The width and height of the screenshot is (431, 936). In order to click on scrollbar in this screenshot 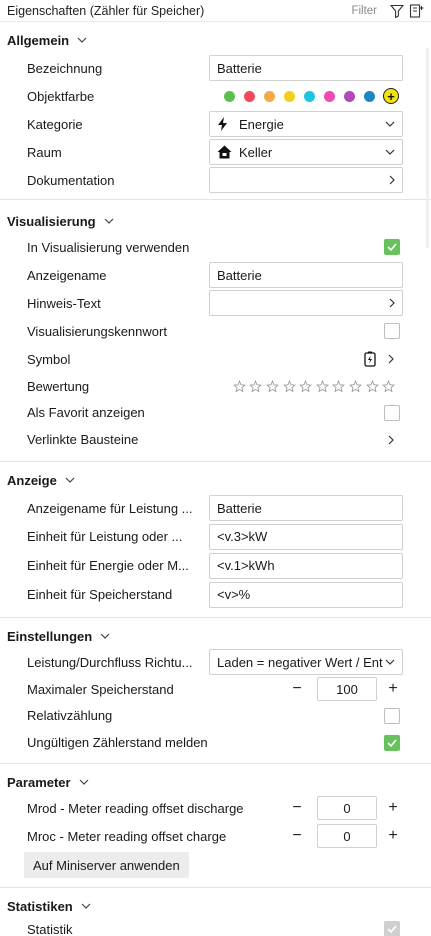, I will do `click(427, 479)`.